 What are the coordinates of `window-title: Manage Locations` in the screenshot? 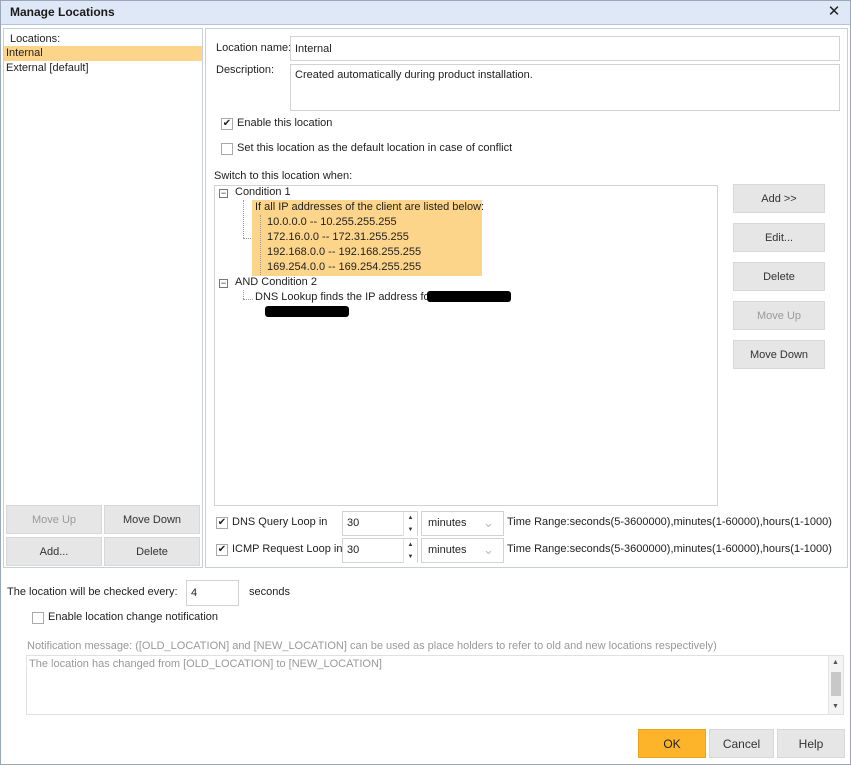 It's located at (62, 12).